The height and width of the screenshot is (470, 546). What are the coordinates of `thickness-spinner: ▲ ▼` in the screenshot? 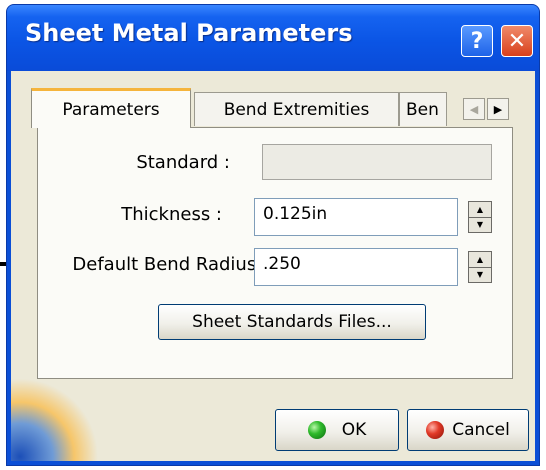 It's located at (480, 217).